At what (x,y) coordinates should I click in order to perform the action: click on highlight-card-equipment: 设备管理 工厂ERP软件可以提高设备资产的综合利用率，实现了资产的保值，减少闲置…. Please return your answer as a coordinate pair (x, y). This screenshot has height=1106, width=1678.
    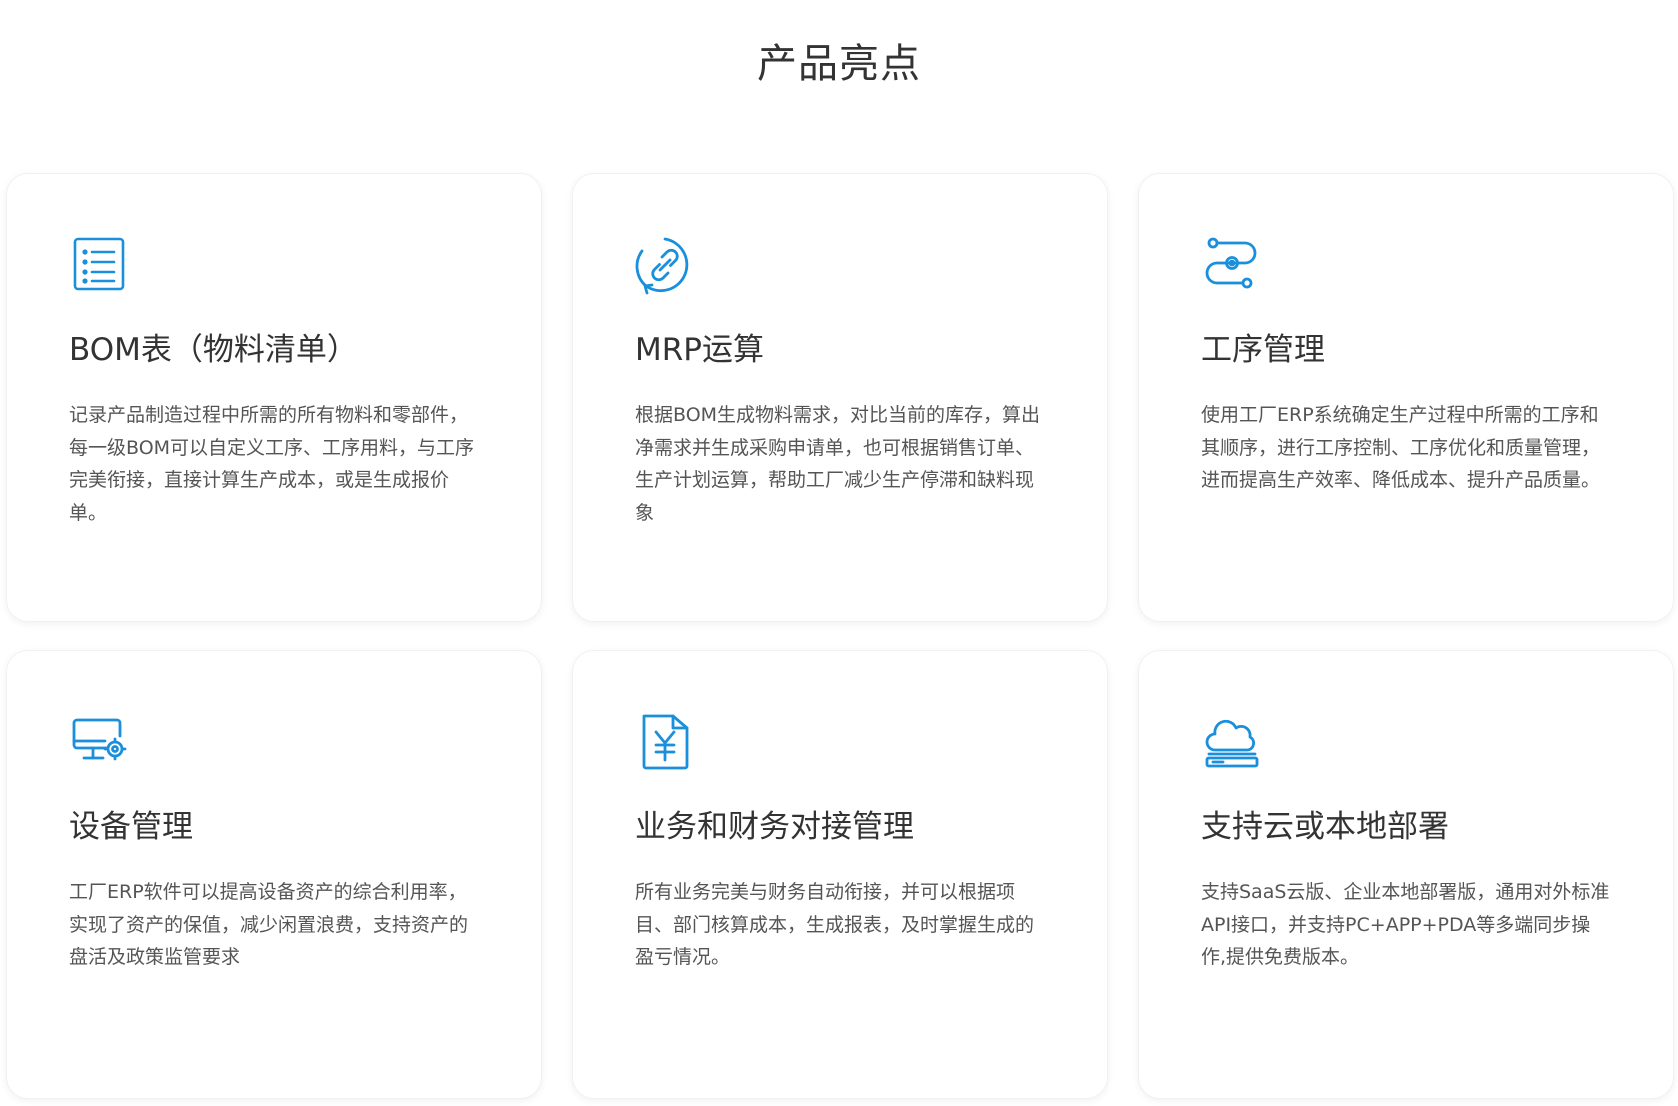
    Looking at the image, I should click on (274, 874).